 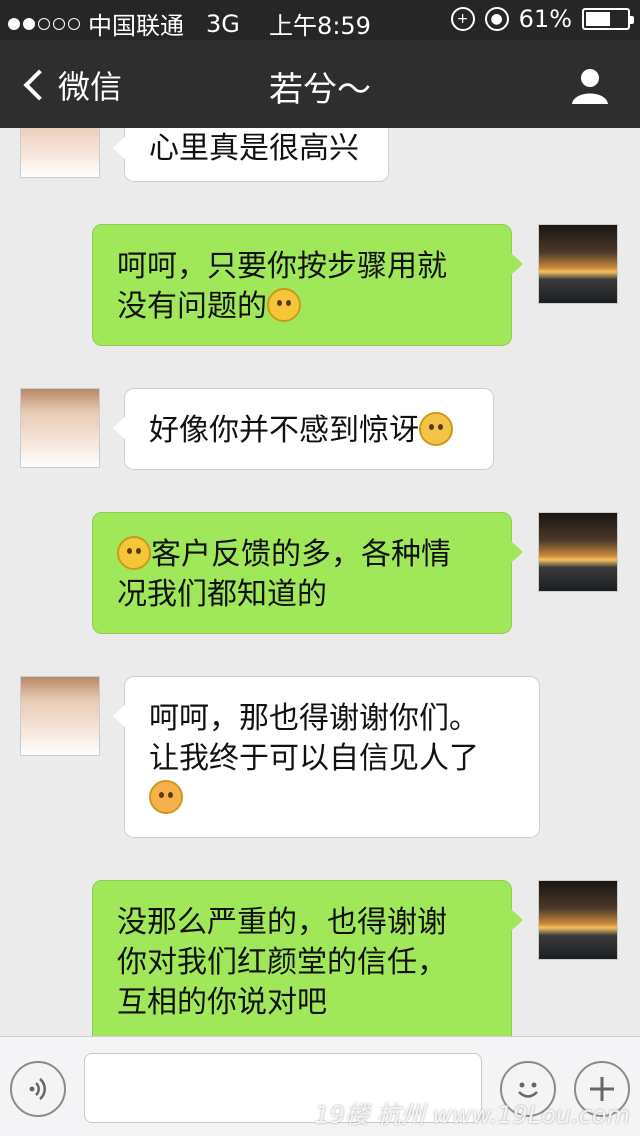 I want to click on nav-bar: 微信 若兮～, so click(x=320, y=84).